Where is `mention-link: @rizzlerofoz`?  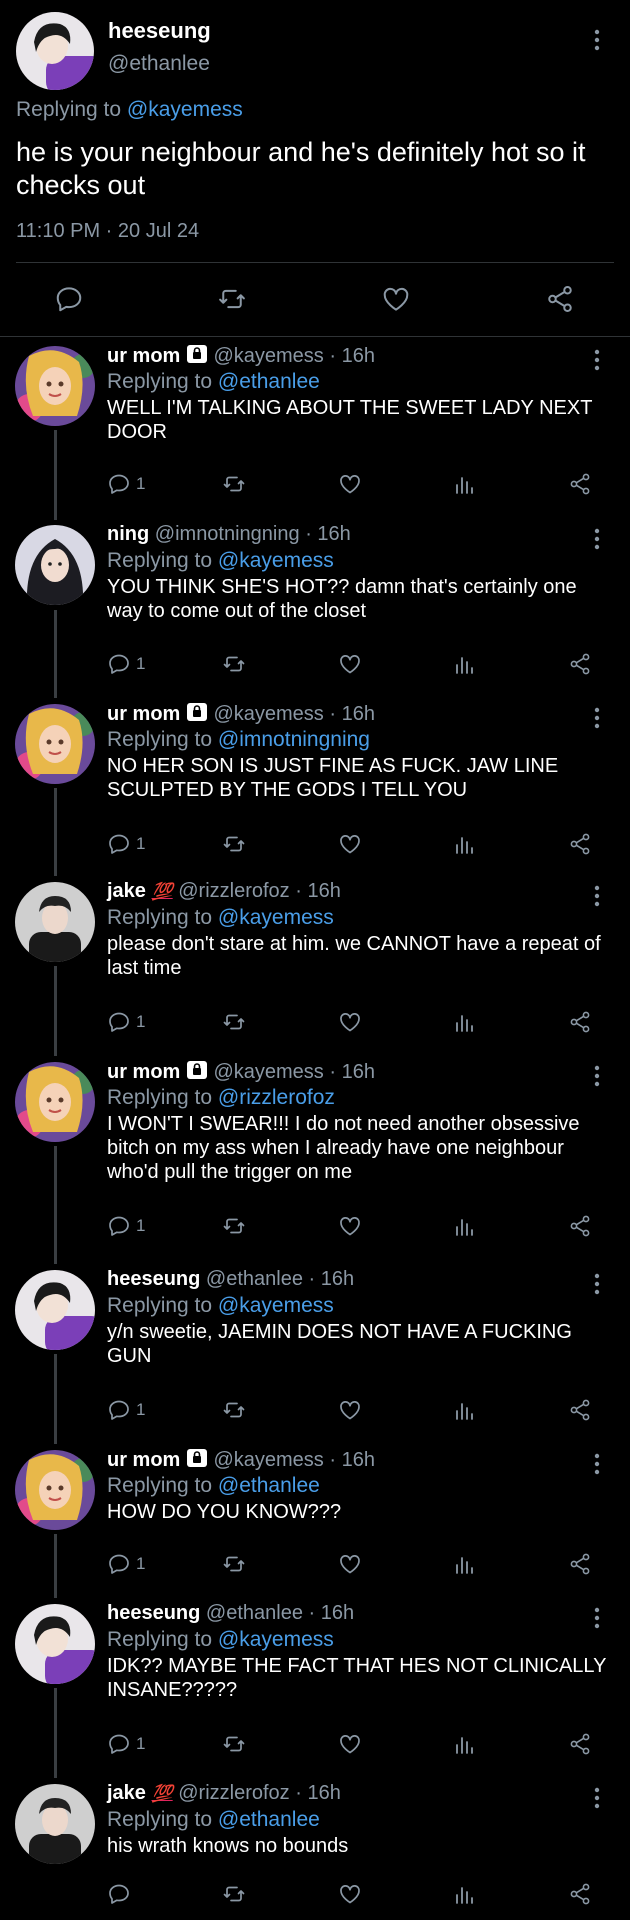 mention-link: @rizzlerofoz is located at coordinates (276, 1097).